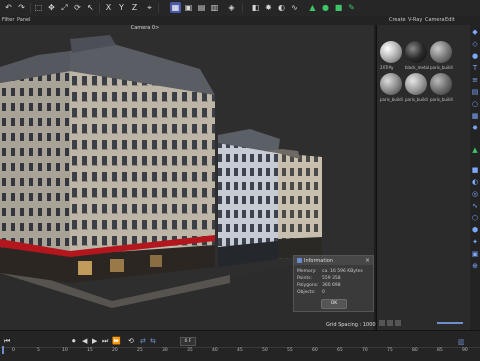 The width and height of the screenshot is (480, 361). What do you see at coordinates (307, 271) in the screenshot?
I see `info-label: Memory:` at bounding box center [307, 271].